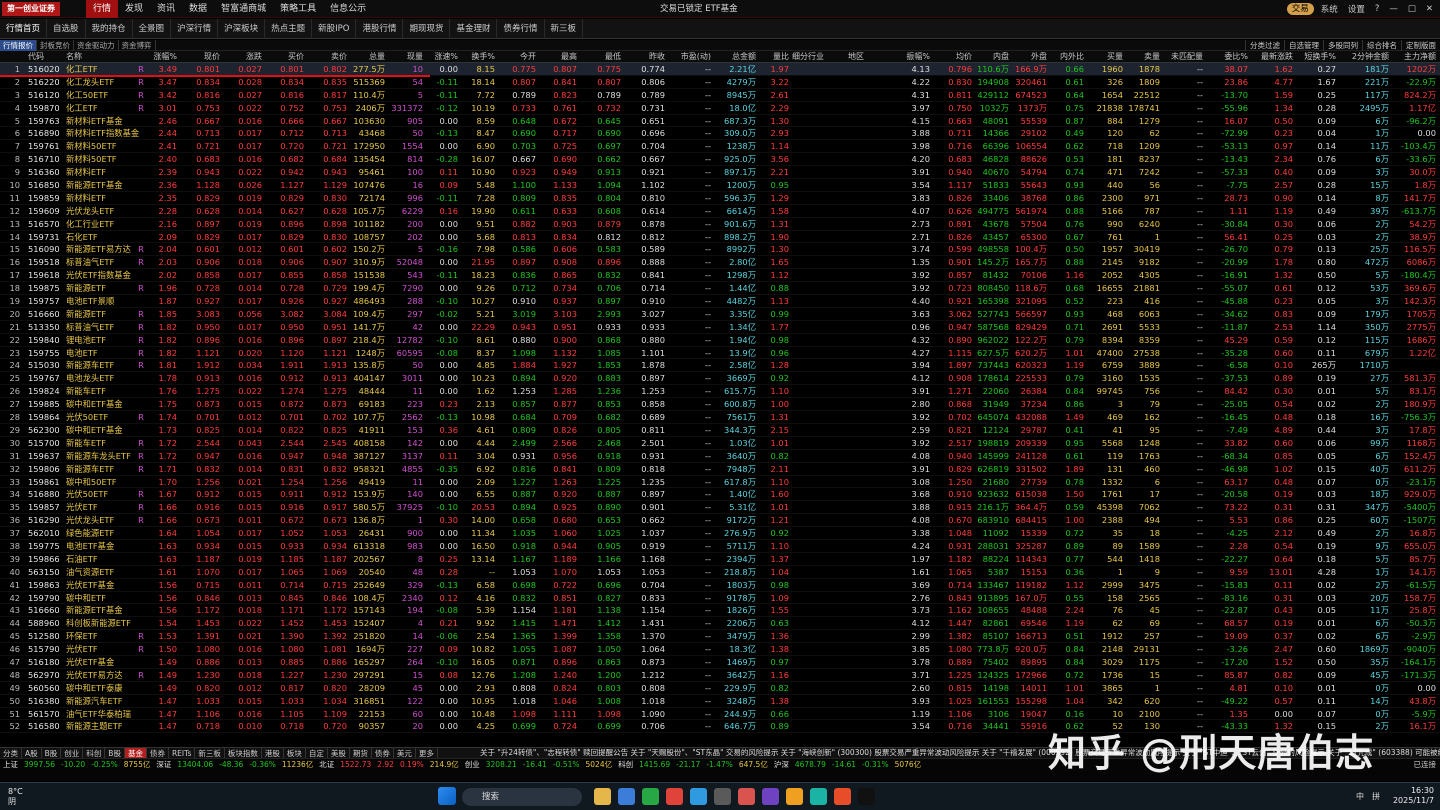 This screenshot has height=810, width=1440. What do you see at coordinates (273, 753) in the screenshot?
I see `market-tab: 港股` at bounding box center [273, 753].